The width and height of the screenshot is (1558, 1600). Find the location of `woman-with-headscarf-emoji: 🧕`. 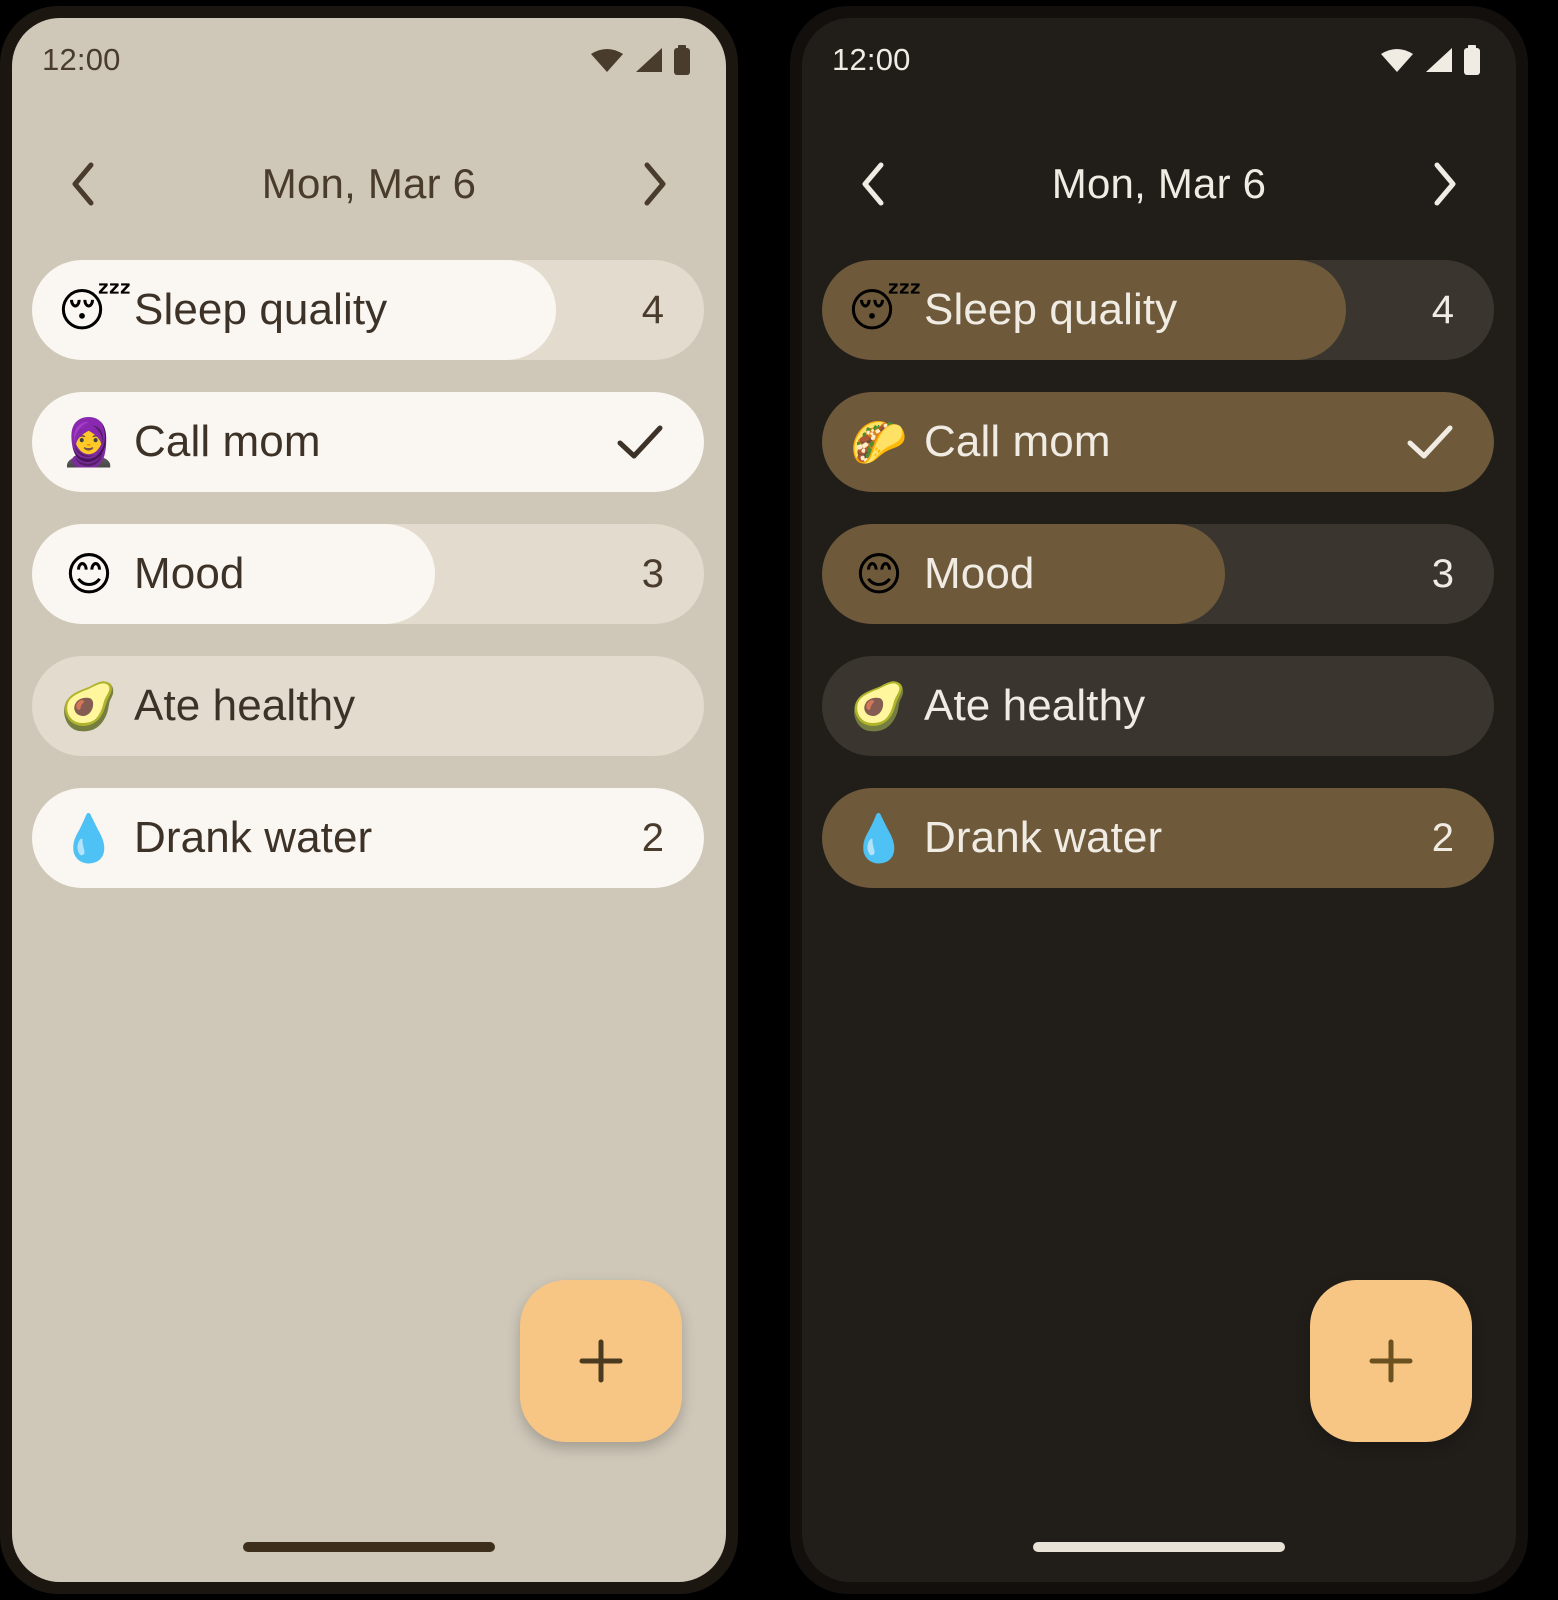

woman-with-headscarf-emoji: 🧕 is located at coordinates (89, 442).